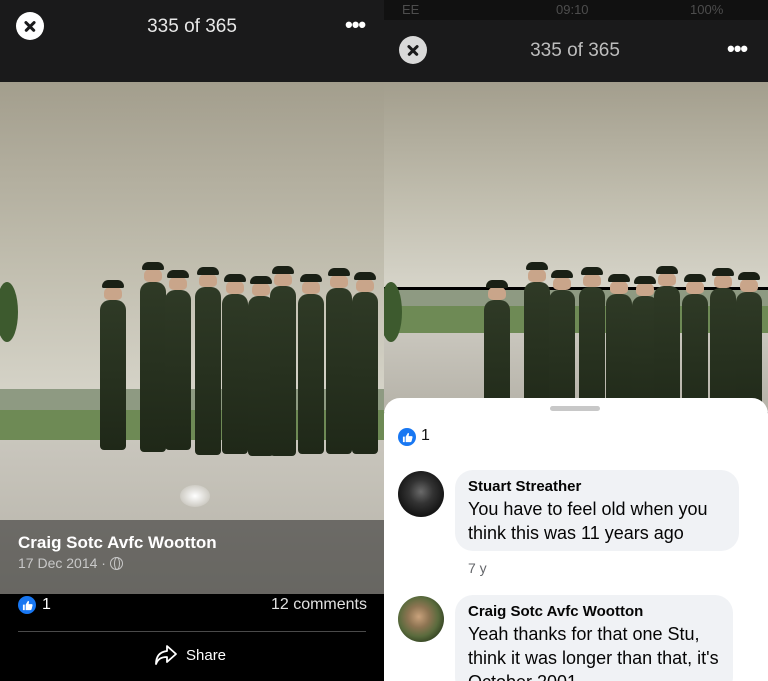 This screenshot has height=681, width=768. What do you see at coordinates (575, 408) in the screenshot?
I see `sheet-drag-handle` at bounding box center [575, 408].